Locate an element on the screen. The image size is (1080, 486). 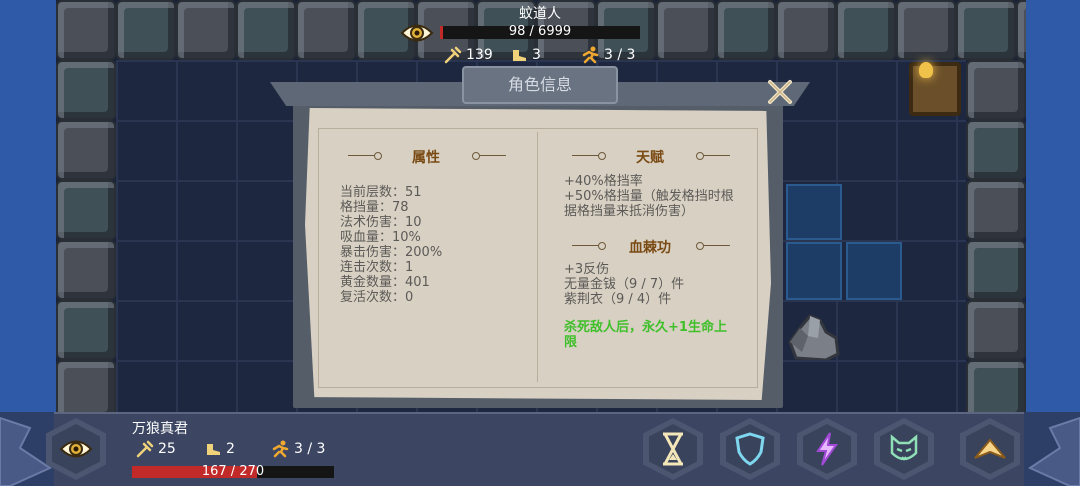
talent-line: 据格挡量来抵消伤害） is located at coordinates (629, 211).